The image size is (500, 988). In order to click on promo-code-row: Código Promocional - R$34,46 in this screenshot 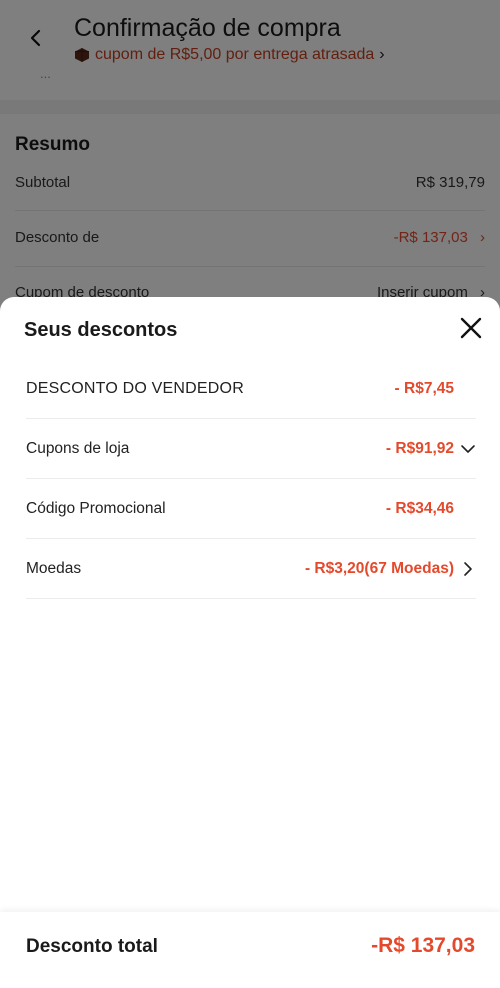, I will do `click(251, 509)`.